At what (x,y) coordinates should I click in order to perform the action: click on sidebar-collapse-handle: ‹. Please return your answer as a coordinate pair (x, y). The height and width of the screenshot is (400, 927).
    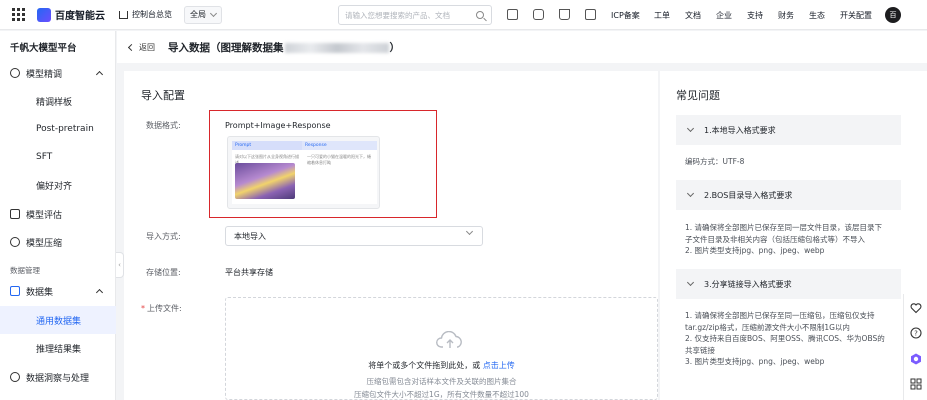
    Looking at the image, I should click on (120, 265).